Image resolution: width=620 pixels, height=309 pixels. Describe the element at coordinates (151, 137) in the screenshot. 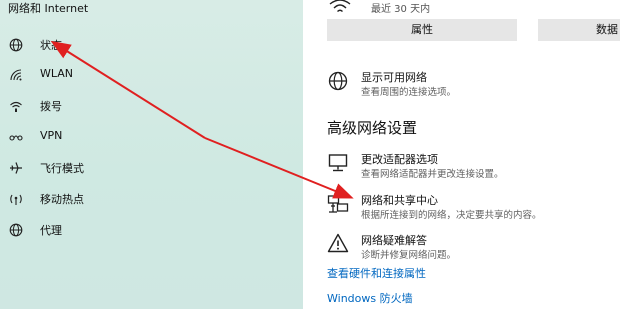

I see `sidebar-item-vpn: VPN` at that location.